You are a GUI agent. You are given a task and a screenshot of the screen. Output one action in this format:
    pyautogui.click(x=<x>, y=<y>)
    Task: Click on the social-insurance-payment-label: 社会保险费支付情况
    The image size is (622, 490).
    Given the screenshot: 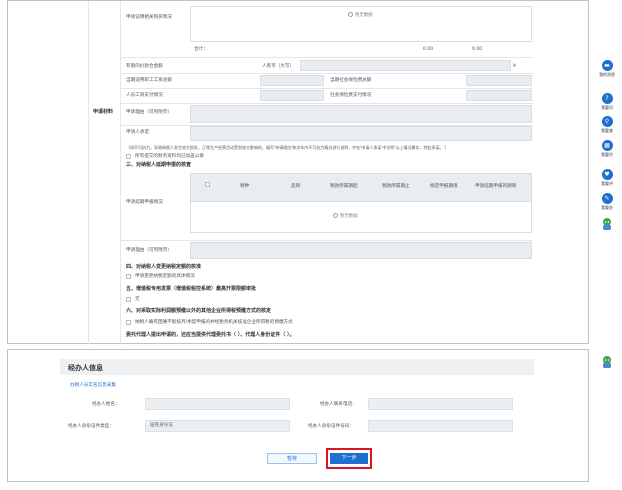 What is the action you would take?
    pyautogui.click(x=351, y=95)
    